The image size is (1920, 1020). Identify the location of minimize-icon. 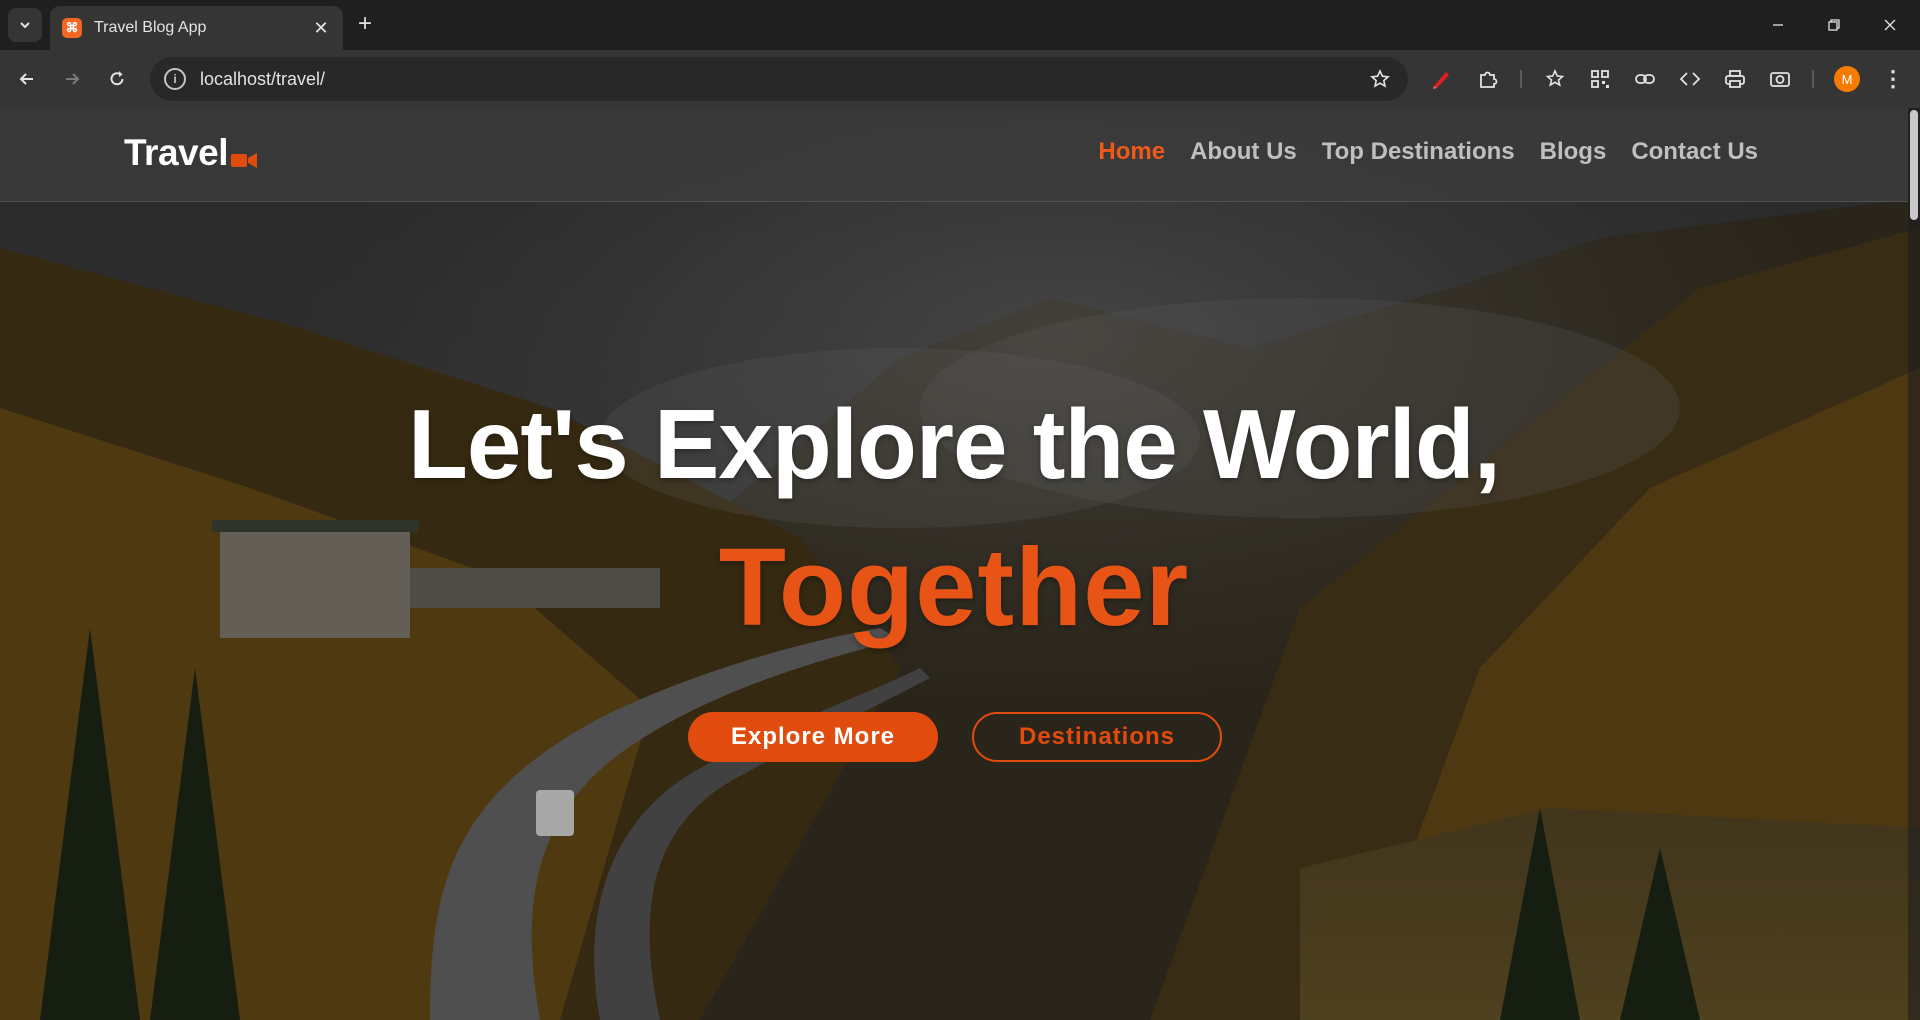
(1778, 25).